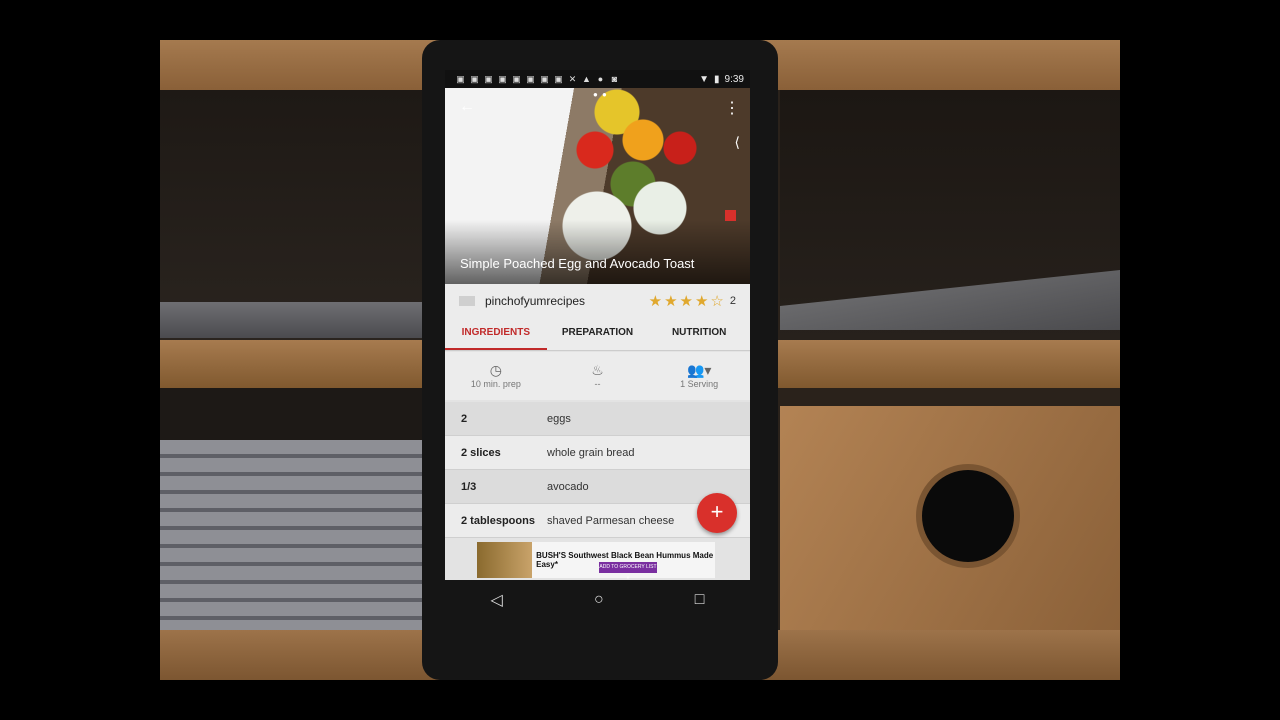 The image size is (1280, 720). Describe the element at coordinates (481, 452) in the screenshot. I see `ingredient-qty: 2 slices` at that location.